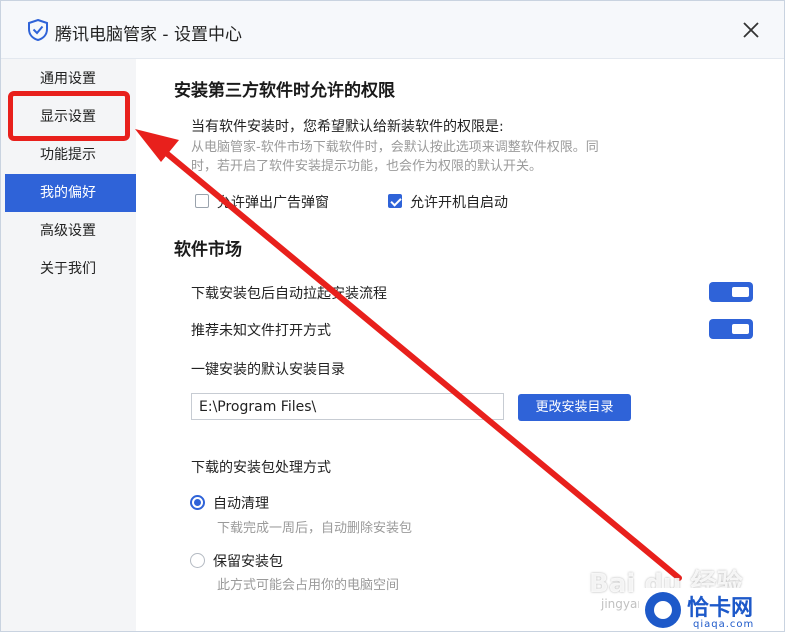  I want to click on permissions-desc-line1: 从电脑管家-软件市场下载软件时，会默认按此选项来调整软件权限。同, so click(395, 147).